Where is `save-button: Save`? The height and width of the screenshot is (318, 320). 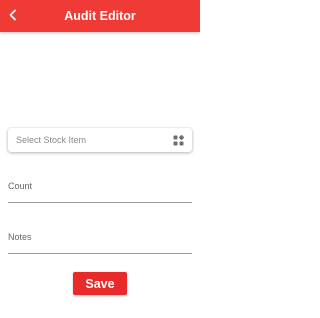 save-button: Save is located at coordinates (100, 283).